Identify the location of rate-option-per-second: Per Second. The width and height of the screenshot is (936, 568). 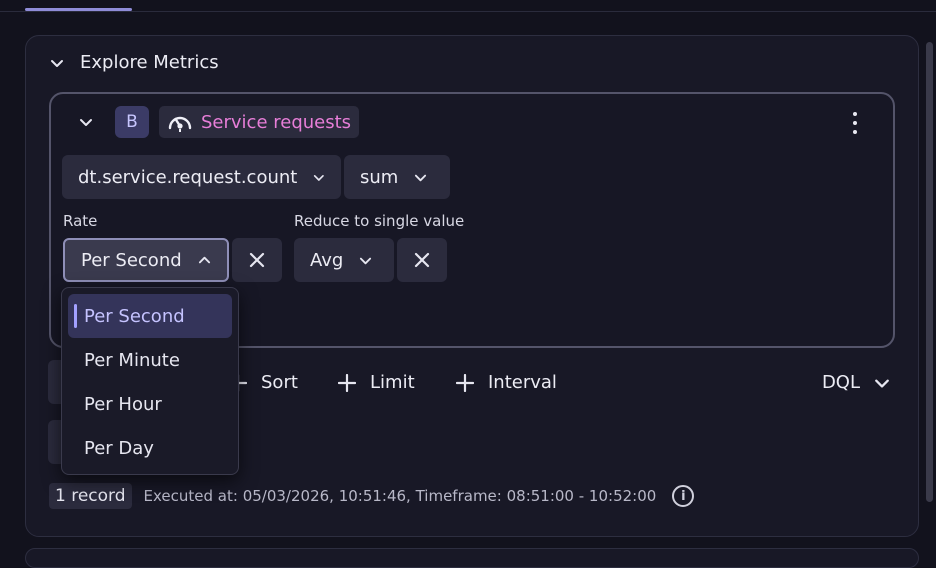
(150, 316).